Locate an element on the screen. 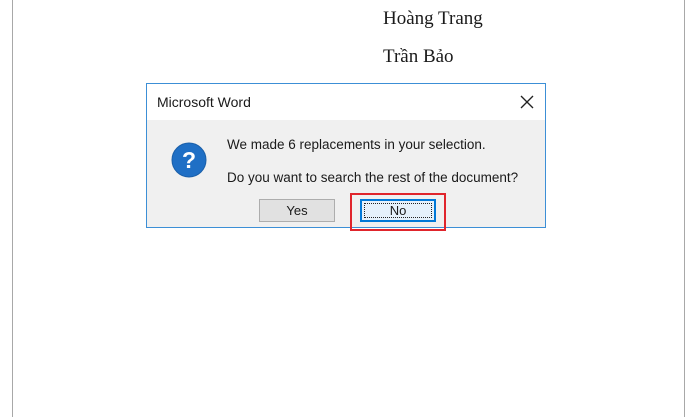  yes-button: Yes is located at coordinates (297, 210).